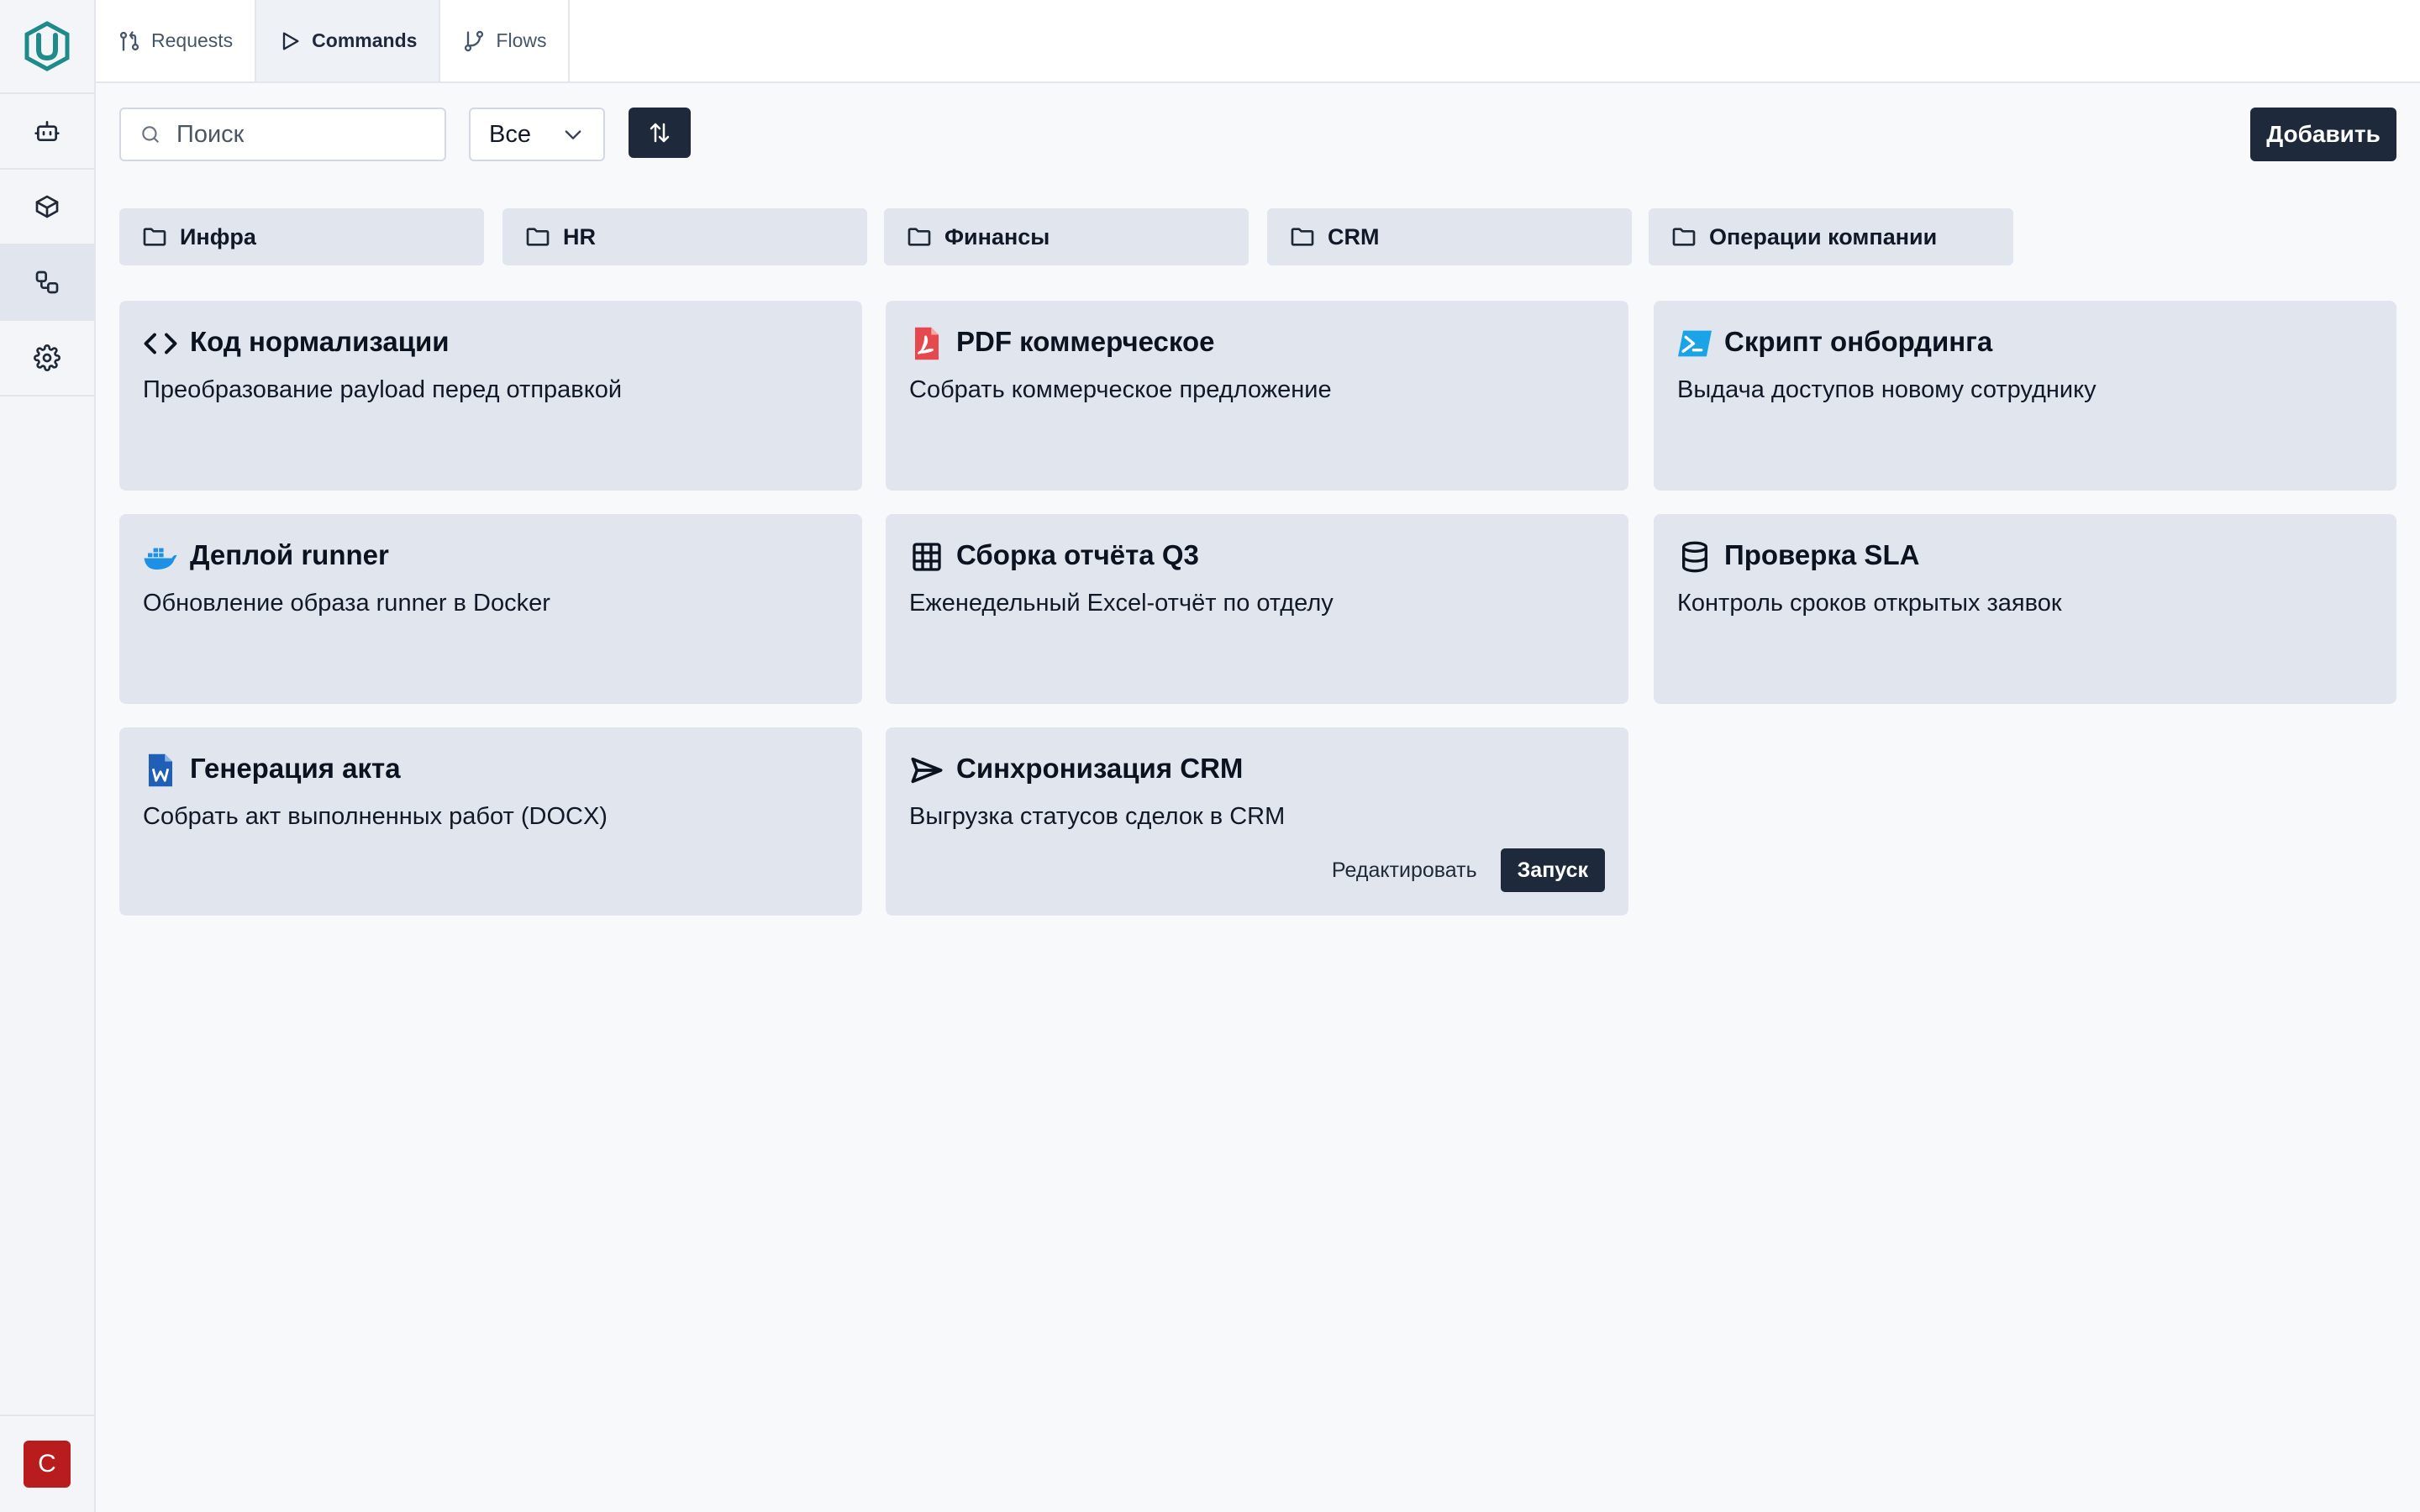 Image resolution: width=2420 pixels, height=1512 pixels. I want to click on add-button: Добавить, so click(2323, 134).